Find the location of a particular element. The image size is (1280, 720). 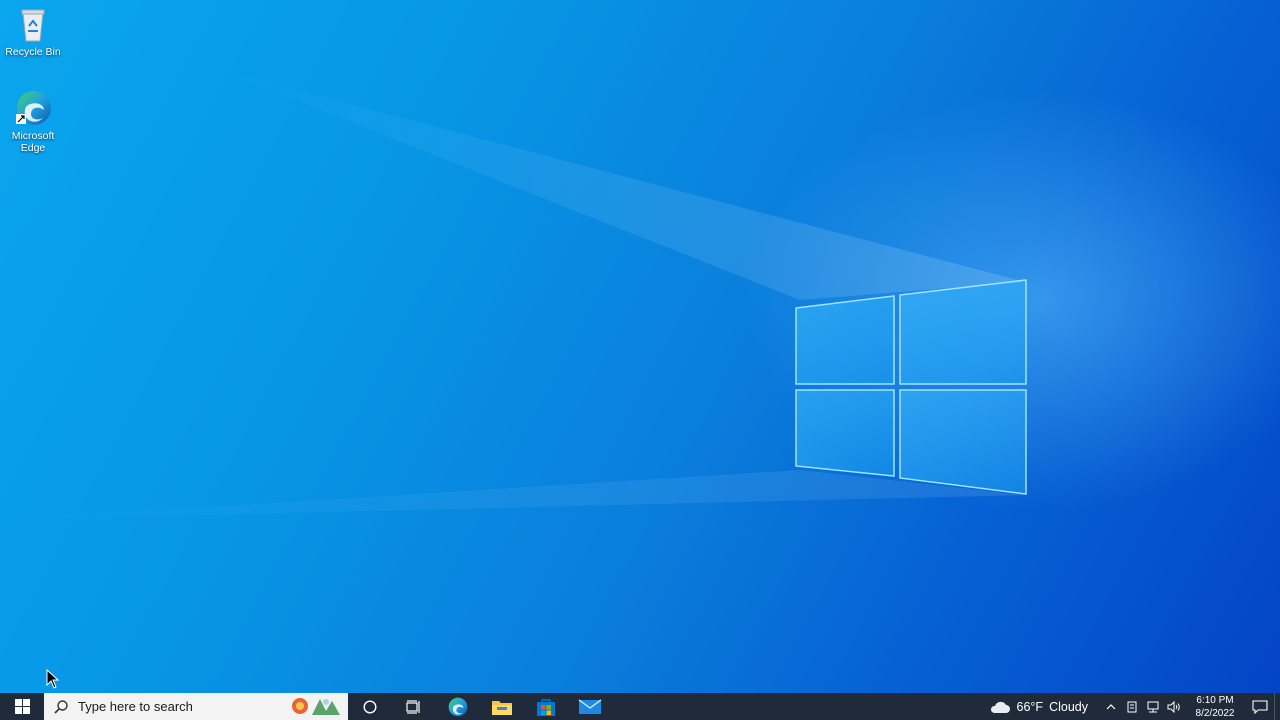

removable-device-icon is located at coordinates (1131, 706).